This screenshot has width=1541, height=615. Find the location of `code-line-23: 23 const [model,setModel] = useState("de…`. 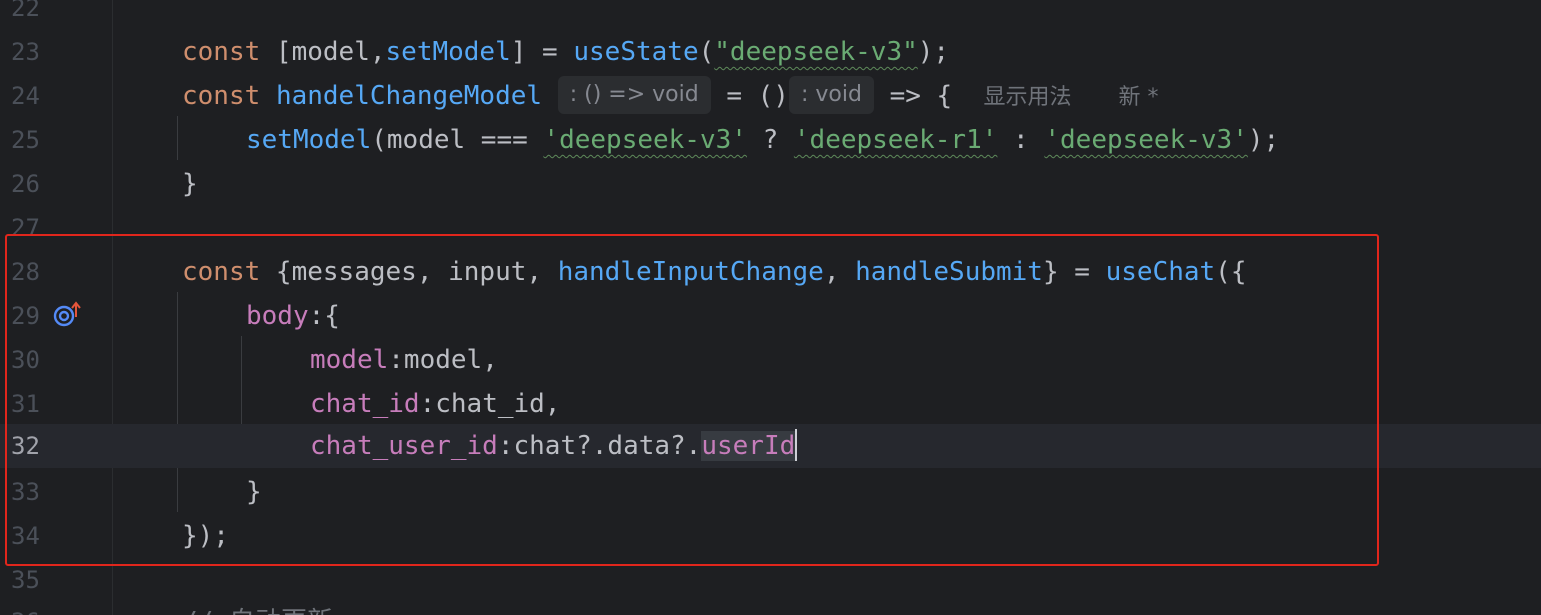

code-line-23: 23 const [model,setModel] = useState("de… is located at coordinates (770, 52).